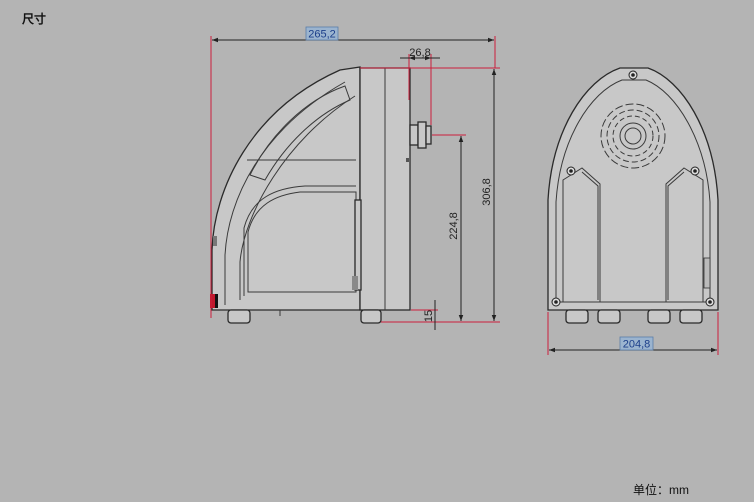 The width and height of the screenshot is (754, 502). I want to click on unit-label: 单位：mm, so click(661, 490).